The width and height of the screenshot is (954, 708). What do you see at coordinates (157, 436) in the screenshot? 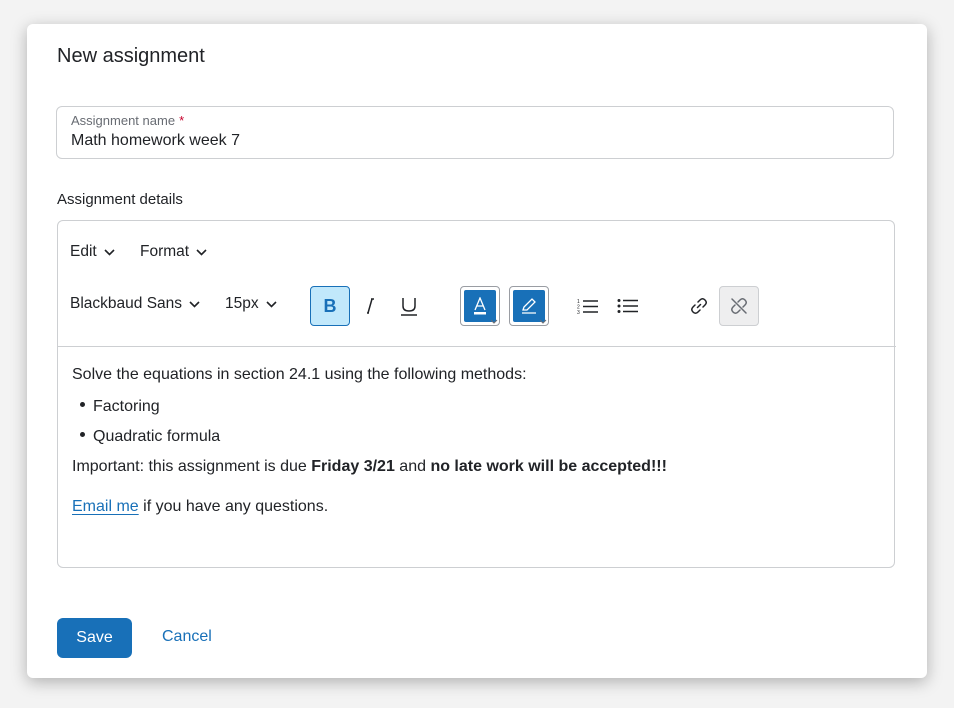
I see `list-item-text: Quadratic formula` at bounding box center [157, 436].